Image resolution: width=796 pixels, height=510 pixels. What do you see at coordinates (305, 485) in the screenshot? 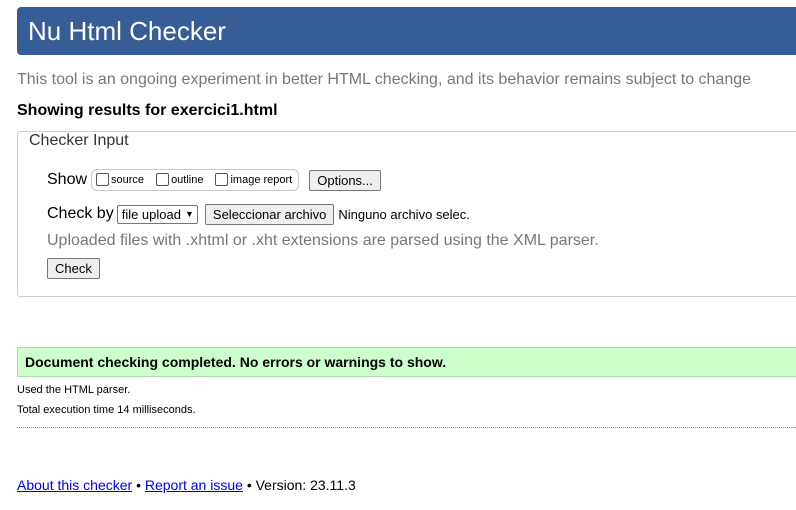
I see `version-text: Version: 23.11.3` at bounding box center [305, 485].